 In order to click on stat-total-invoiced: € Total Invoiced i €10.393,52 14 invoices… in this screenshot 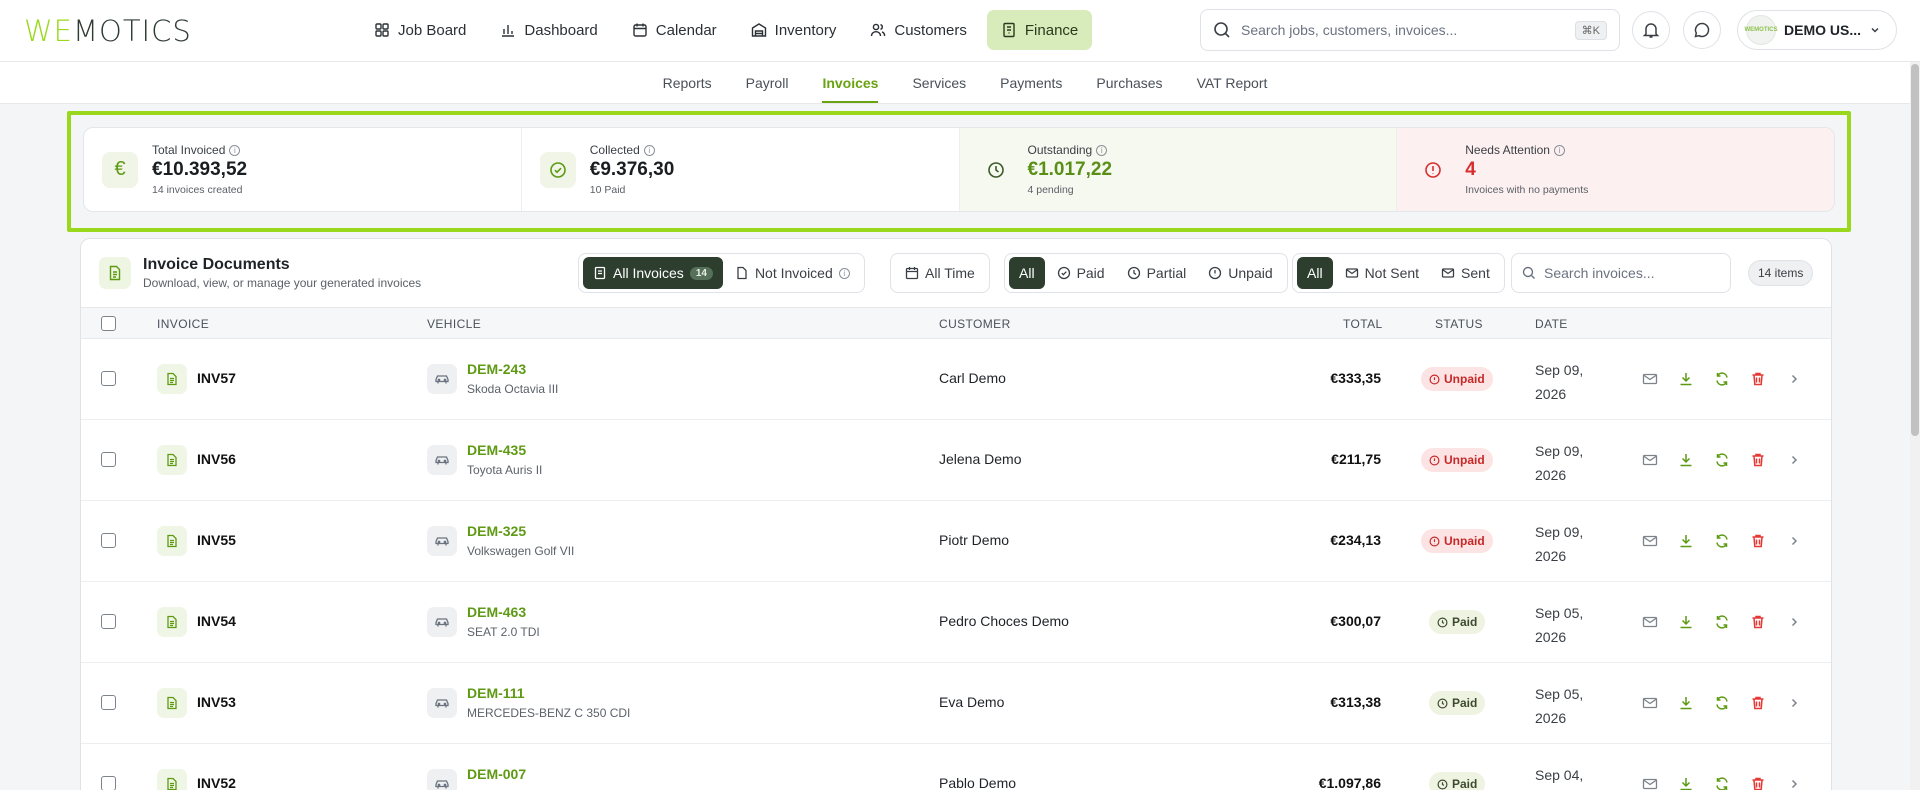, I will do `click(303, 169)`.